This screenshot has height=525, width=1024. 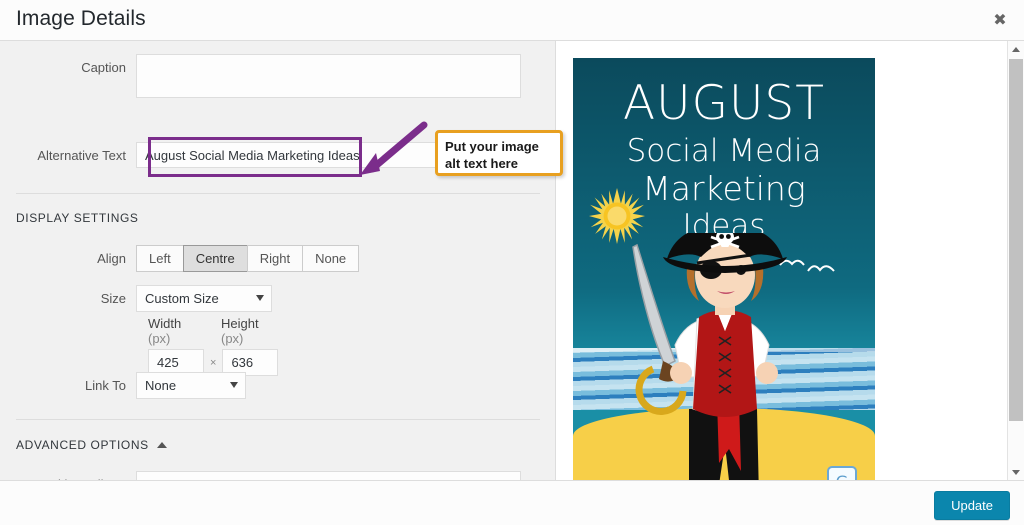 What do you see at coordinates (213, 346) in the screenshot?
I see `dimensions-block: Width (px) Height (px) ×` at bounding box center [213, 346].